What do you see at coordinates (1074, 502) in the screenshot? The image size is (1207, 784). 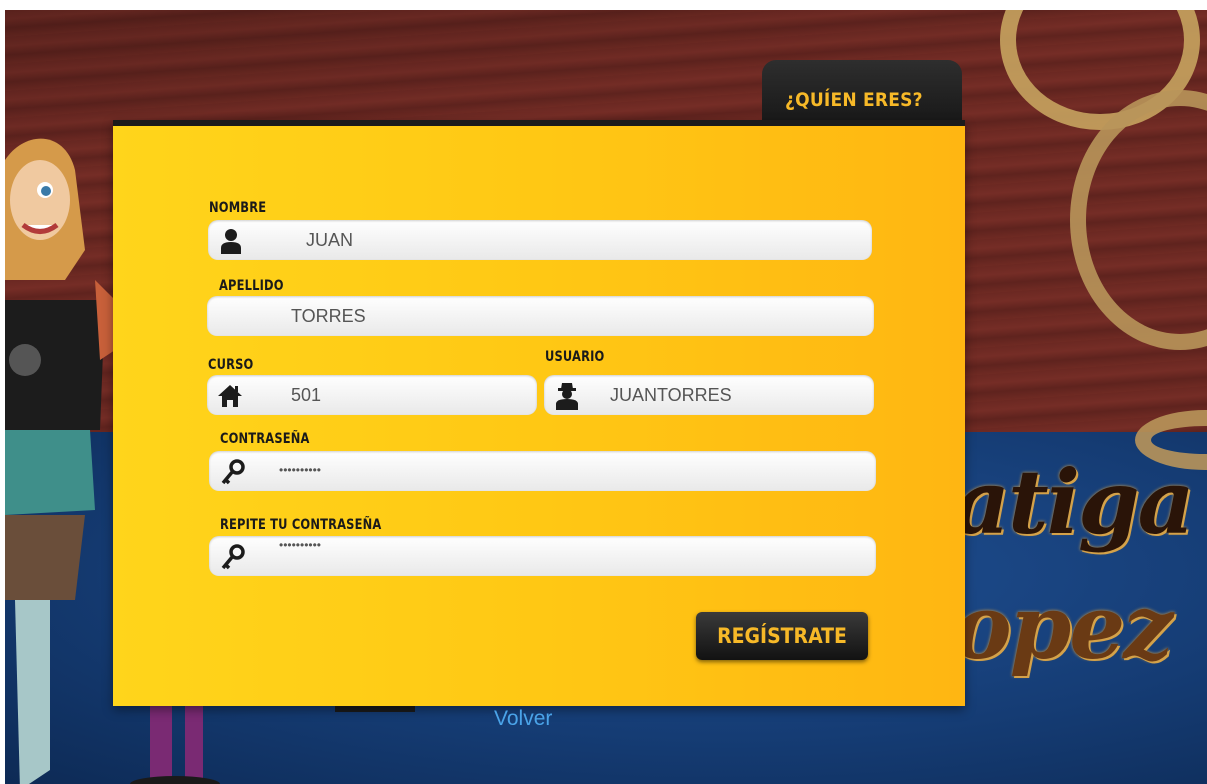 I see `brand-logo-text: atiga` at bounding box center [1074, 502].